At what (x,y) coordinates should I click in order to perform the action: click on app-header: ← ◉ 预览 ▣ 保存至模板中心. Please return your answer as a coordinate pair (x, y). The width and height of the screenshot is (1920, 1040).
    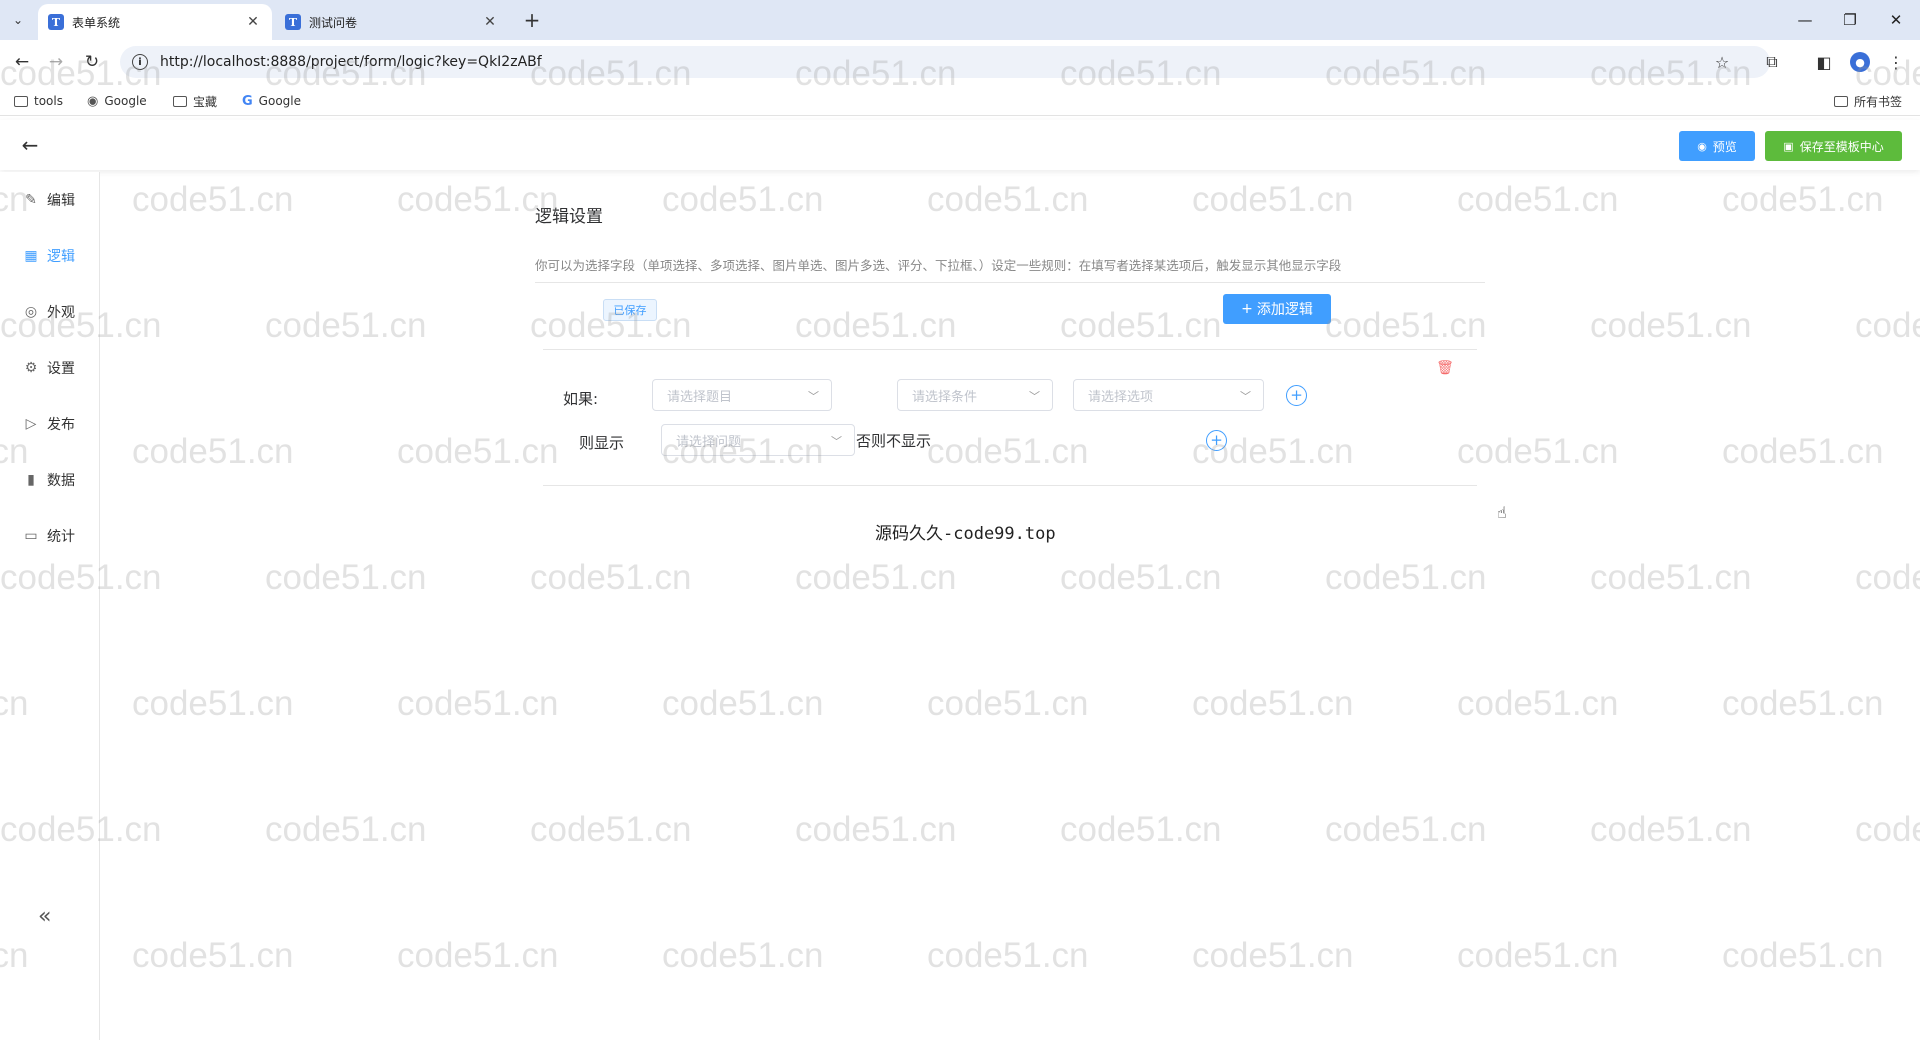
    Looking at the image, I should click on (960, 145).